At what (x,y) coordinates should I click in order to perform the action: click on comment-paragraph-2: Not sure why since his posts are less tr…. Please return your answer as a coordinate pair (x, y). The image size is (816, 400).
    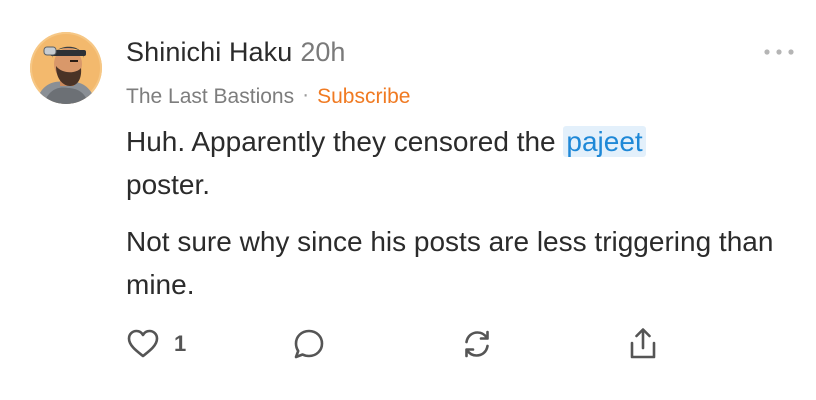
    Looking at the image, I should click on (450, 263).